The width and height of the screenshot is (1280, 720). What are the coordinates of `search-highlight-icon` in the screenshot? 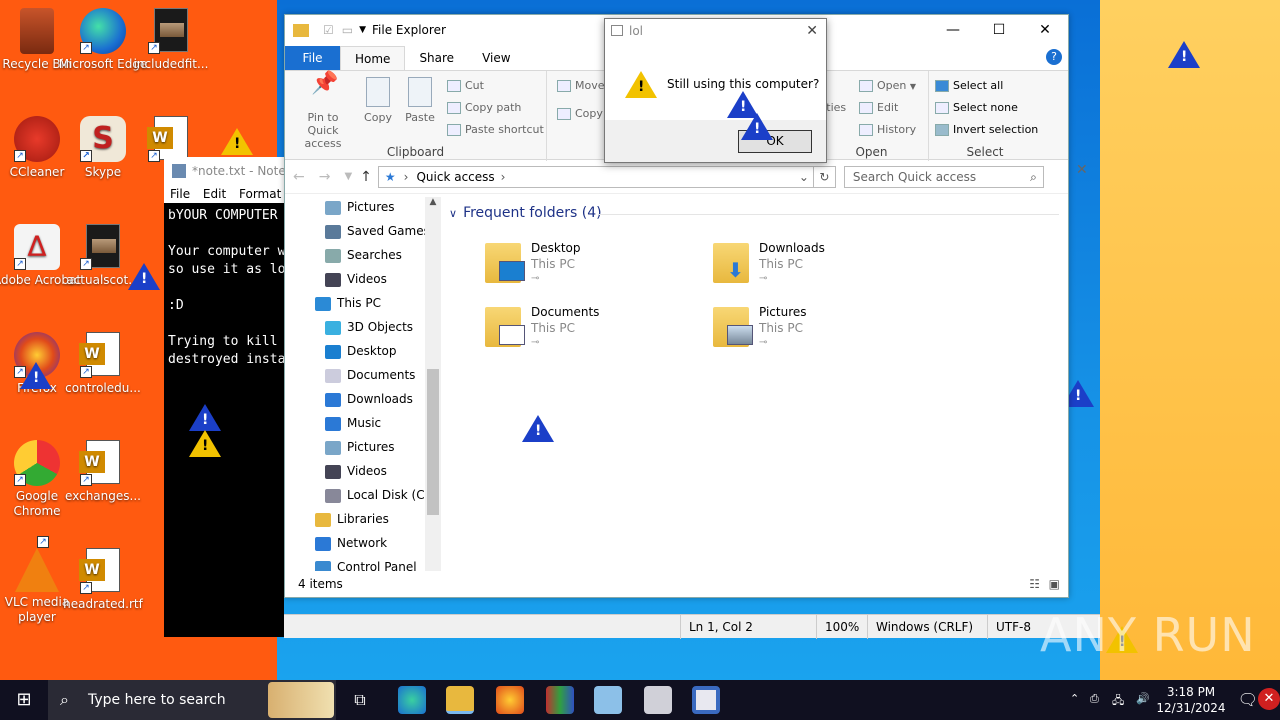 It's located at (301, 700).